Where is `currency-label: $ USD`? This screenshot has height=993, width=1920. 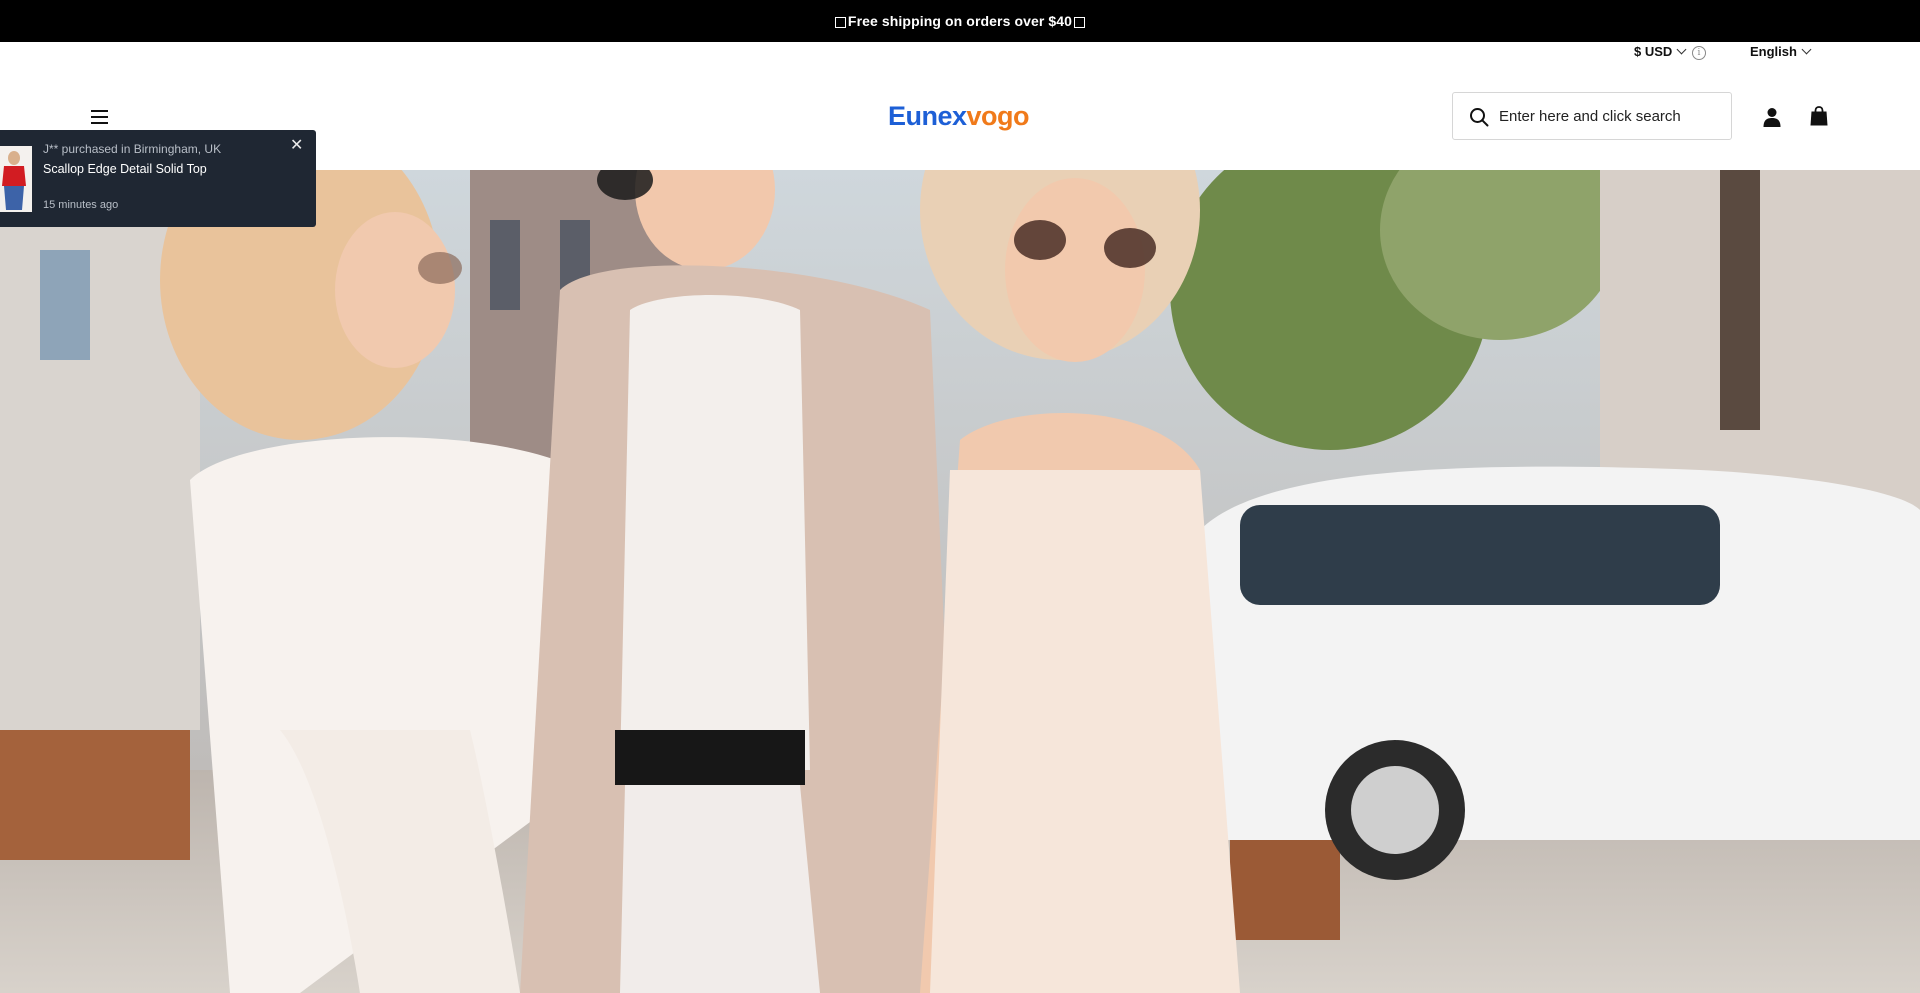 currency-label: $ USD is located at coordinates (1653, 51).